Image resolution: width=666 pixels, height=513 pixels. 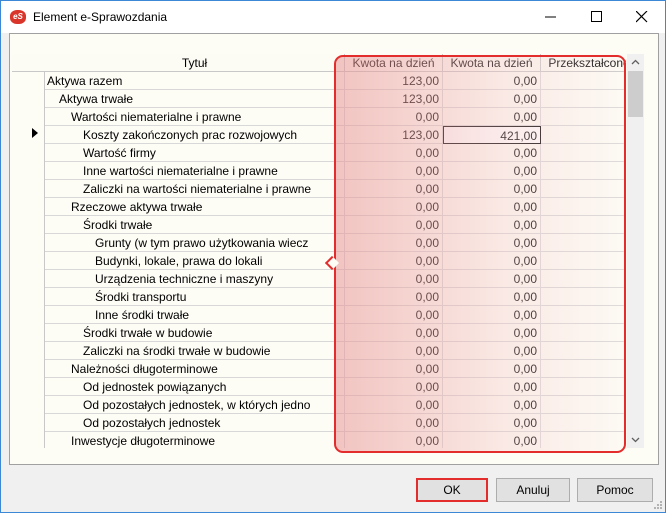 I want to click on column-header-transformed: Przekształcone, so click(x=583, y=63).